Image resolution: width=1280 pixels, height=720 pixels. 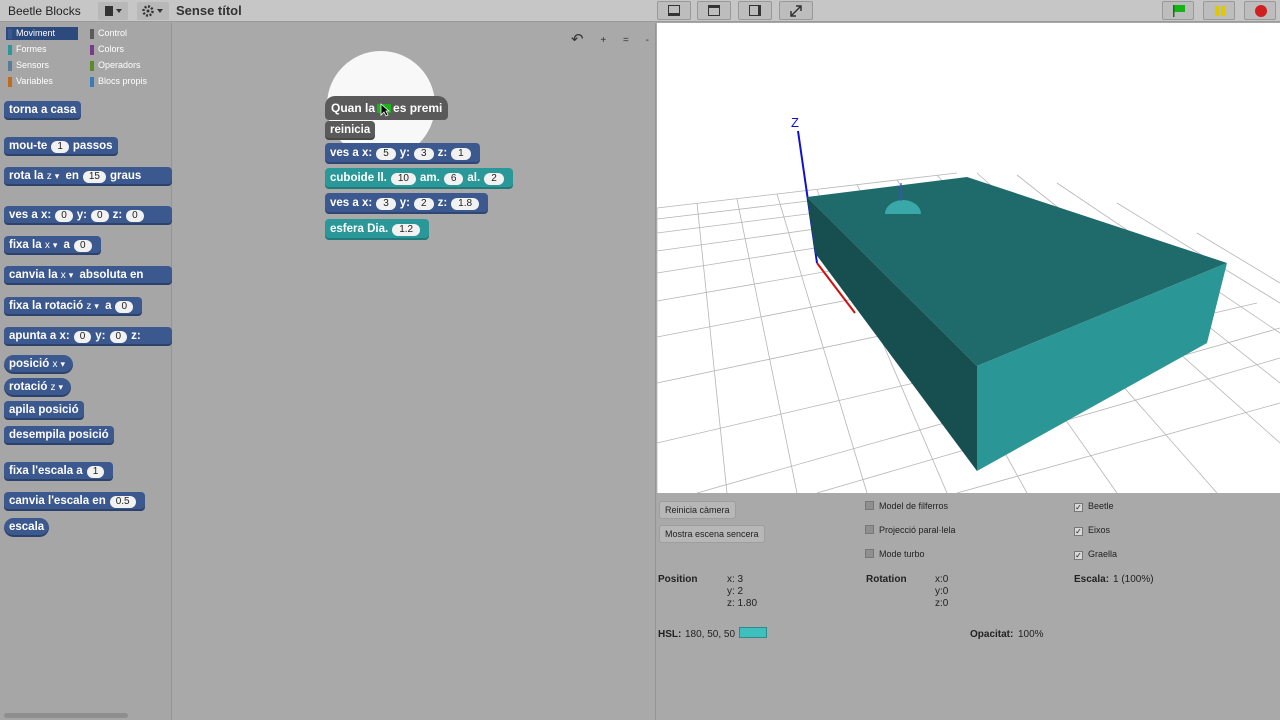 I want to click on category-variables: Variables, so click(x=42, y=81).